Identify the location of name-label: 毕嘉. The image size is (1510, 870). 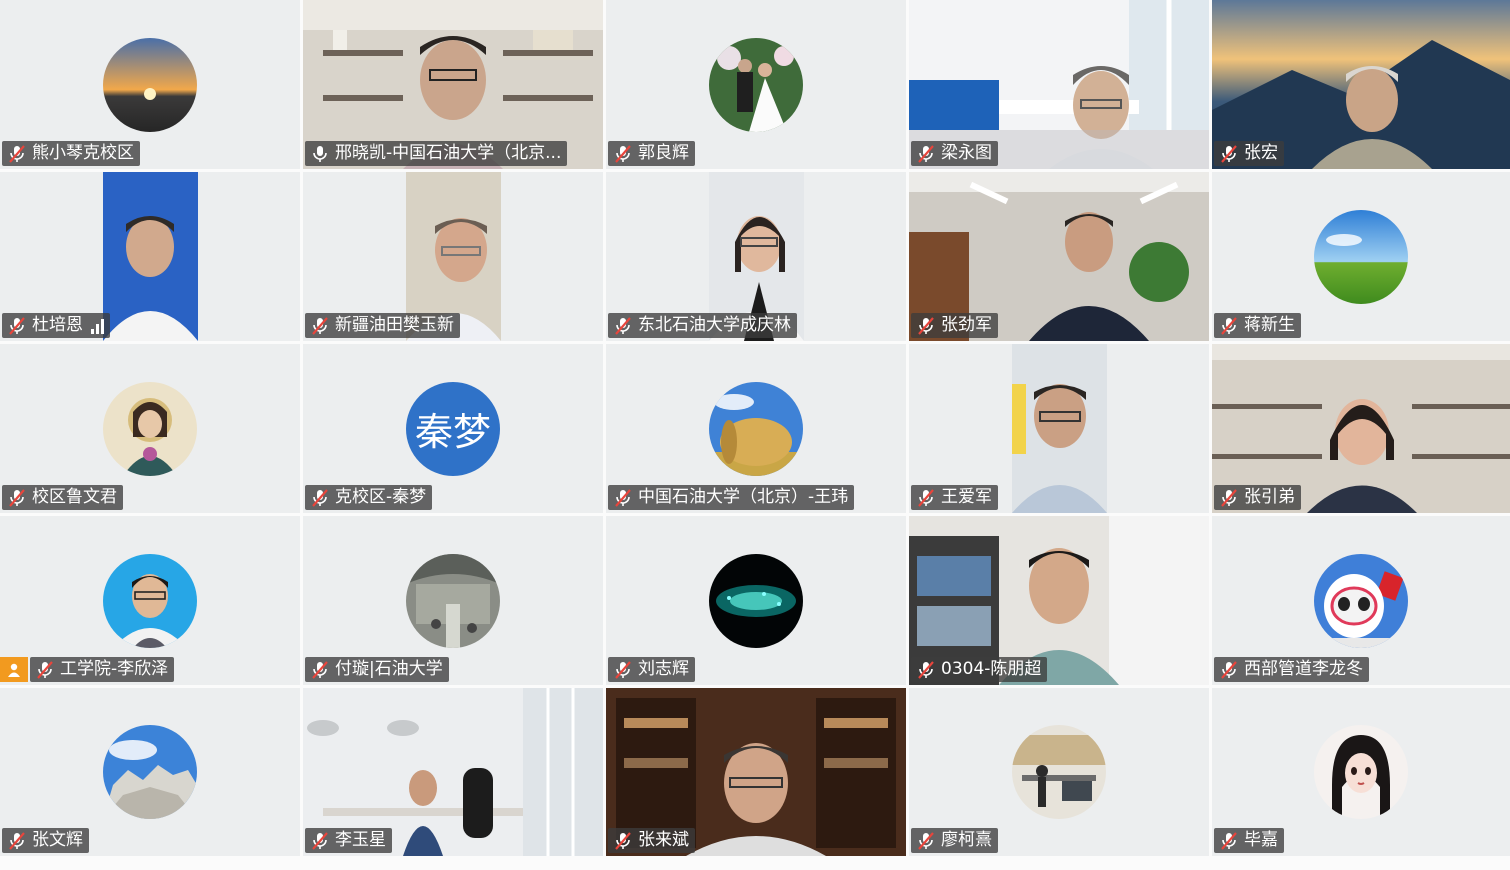
(1249, 840).